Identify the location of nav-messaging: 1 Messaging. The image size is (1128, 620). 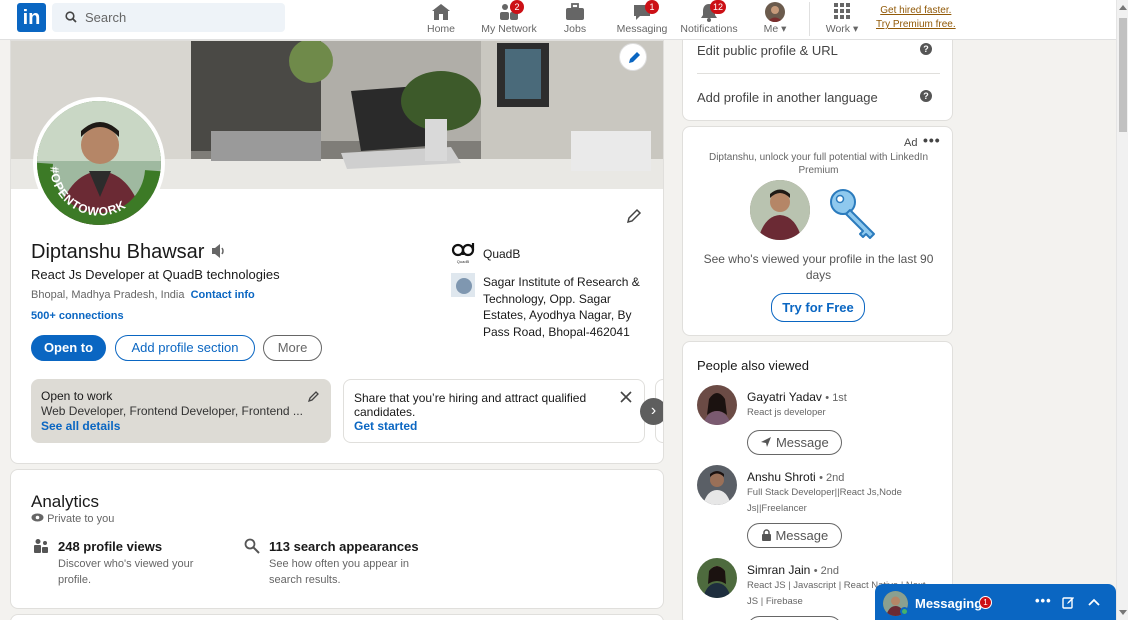
(642, 20).